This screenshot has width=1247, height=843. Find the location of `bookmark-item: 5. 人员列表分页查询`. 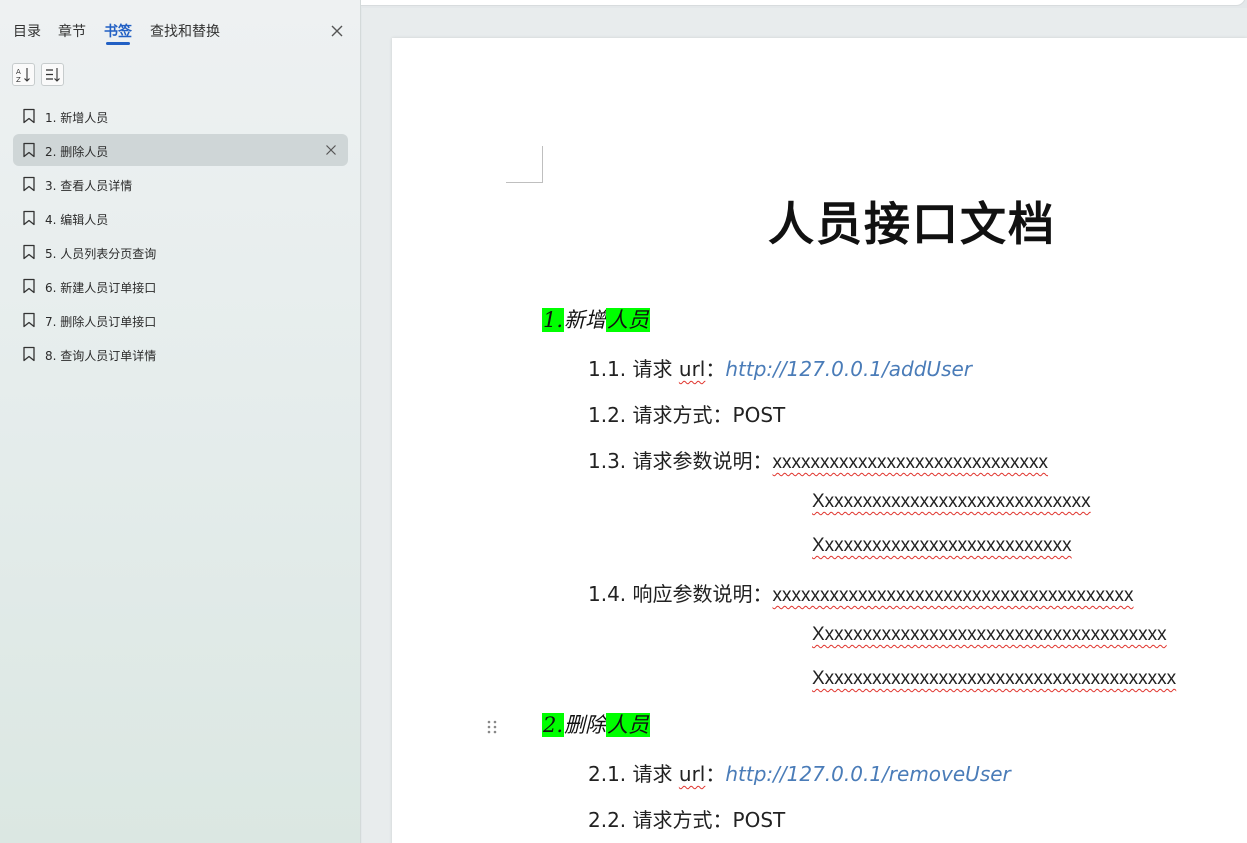

bookmark-item: 5. 人员列表分页查询 is located at coordinates (180, 252).